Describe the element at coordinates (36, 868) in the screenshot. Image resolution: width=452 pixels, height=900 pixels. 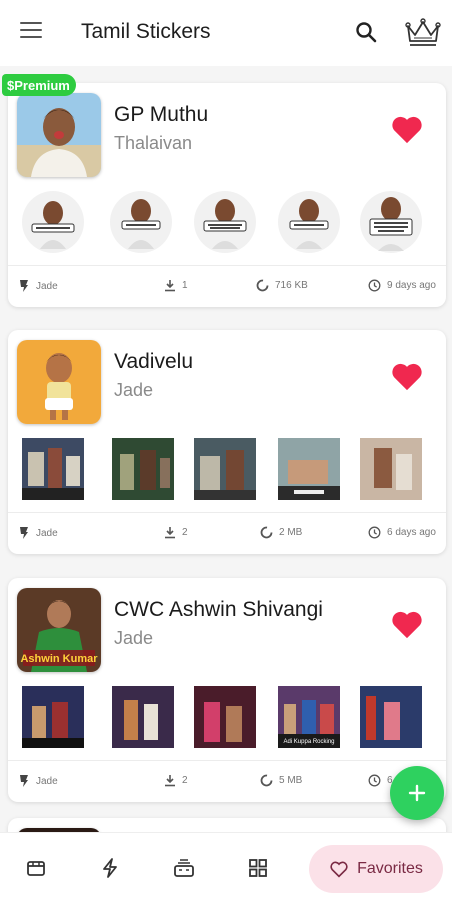
I see `store-icon` at that location.